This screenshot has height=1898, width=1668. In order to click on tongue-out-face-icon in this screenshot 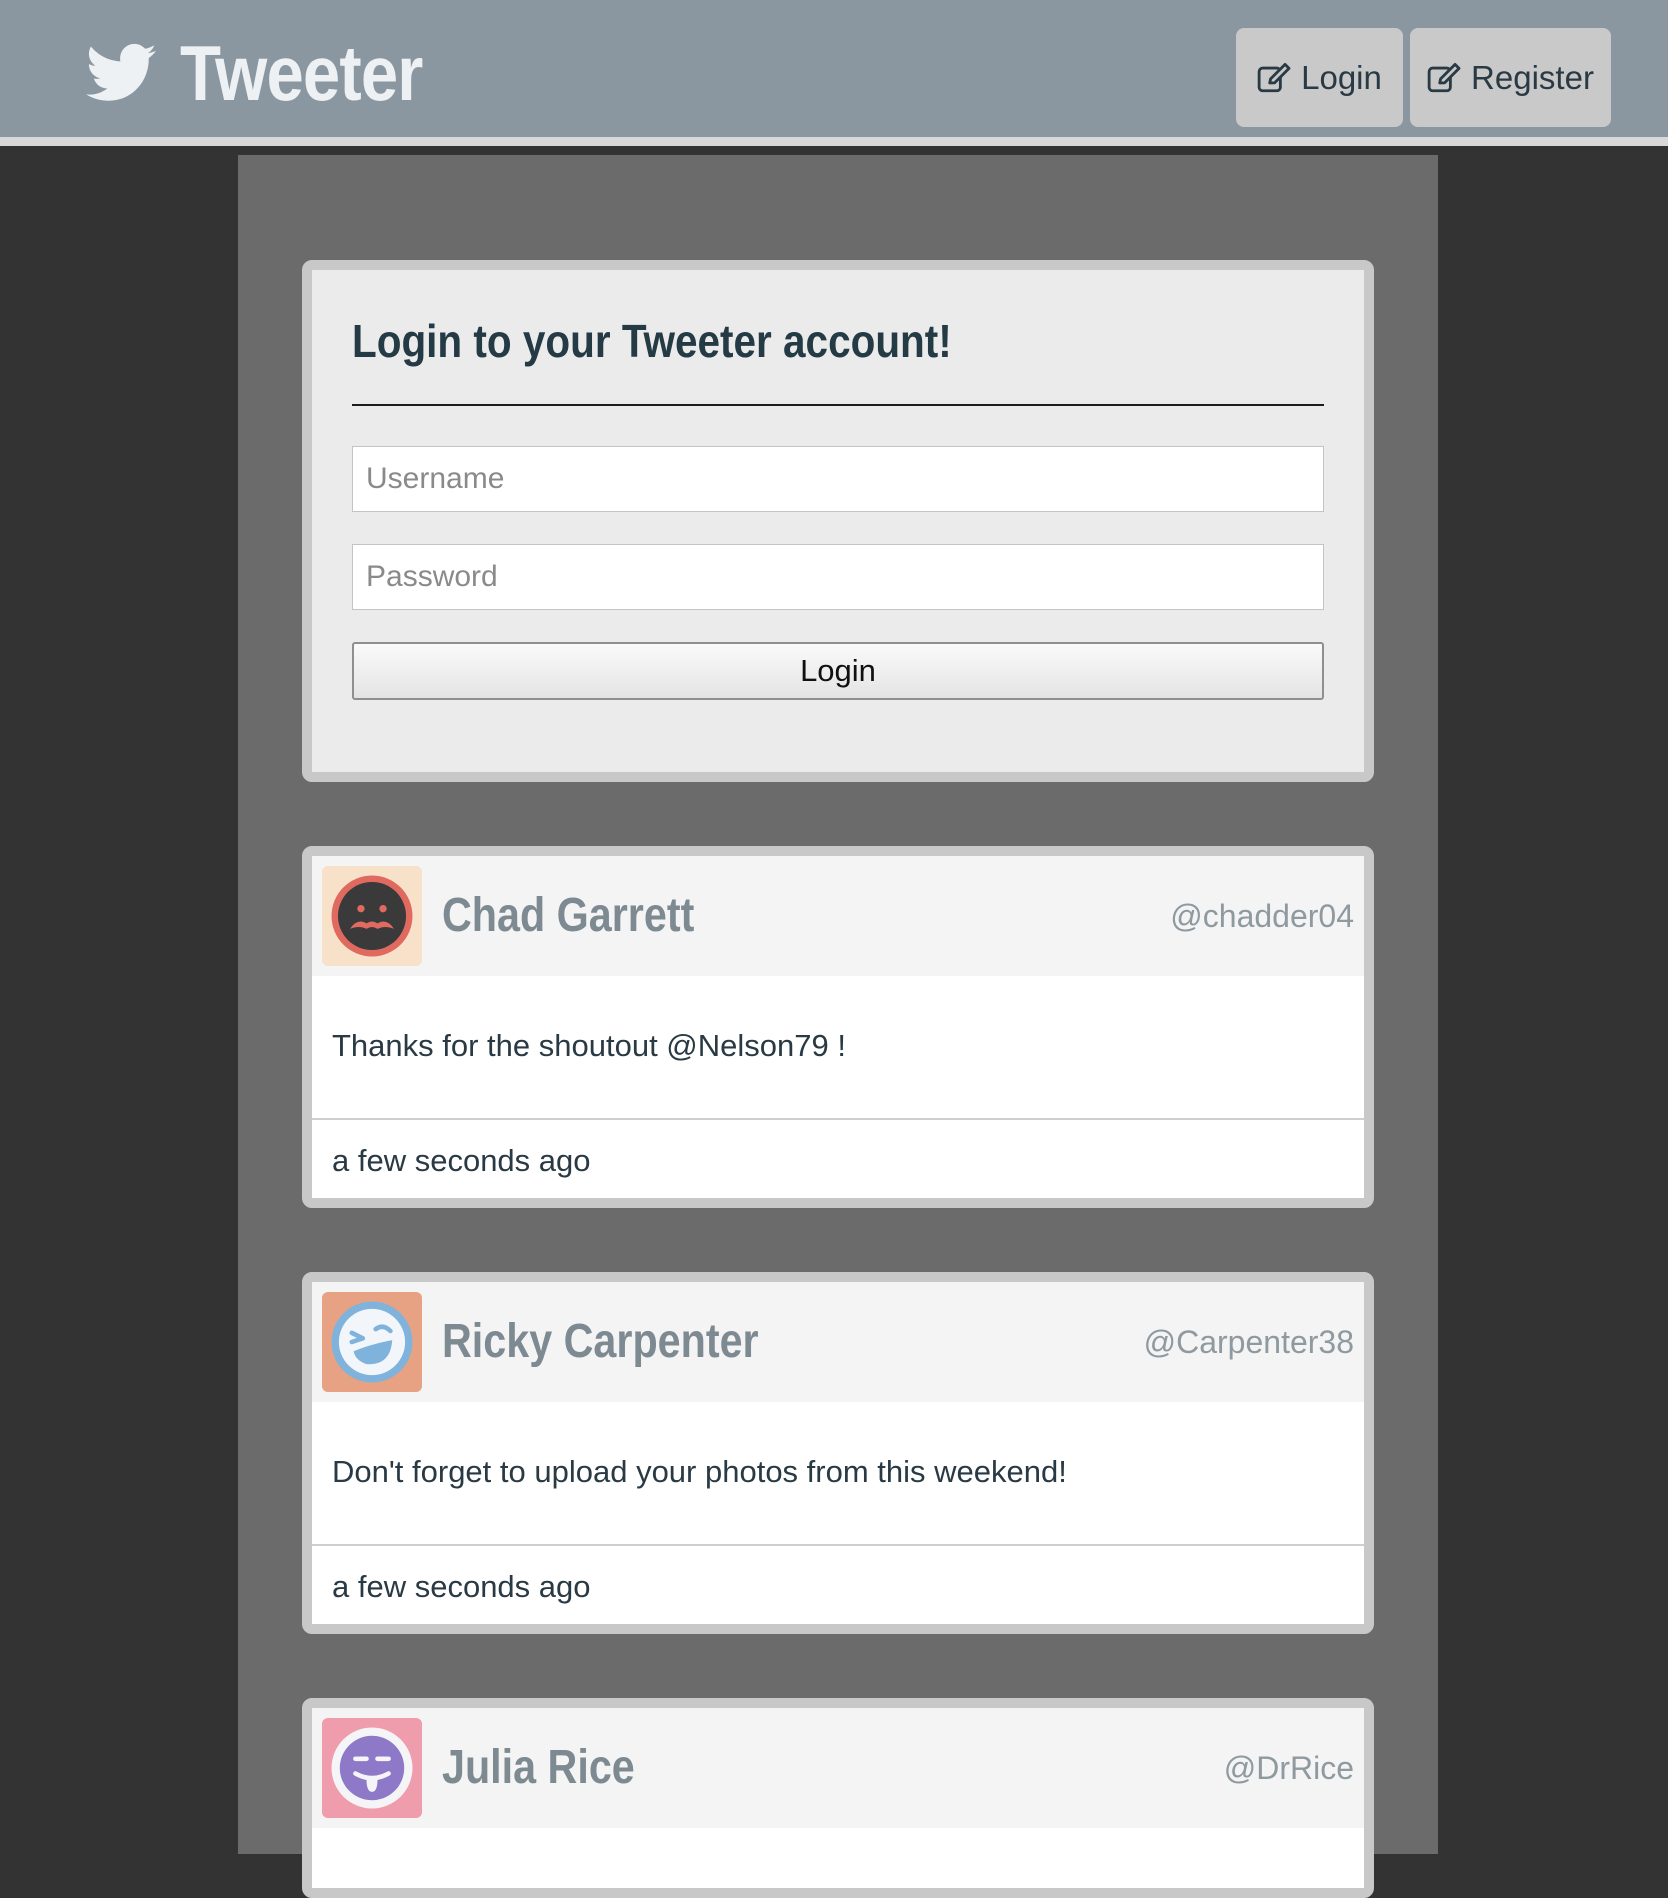, I will do `click(372, 1768)`.